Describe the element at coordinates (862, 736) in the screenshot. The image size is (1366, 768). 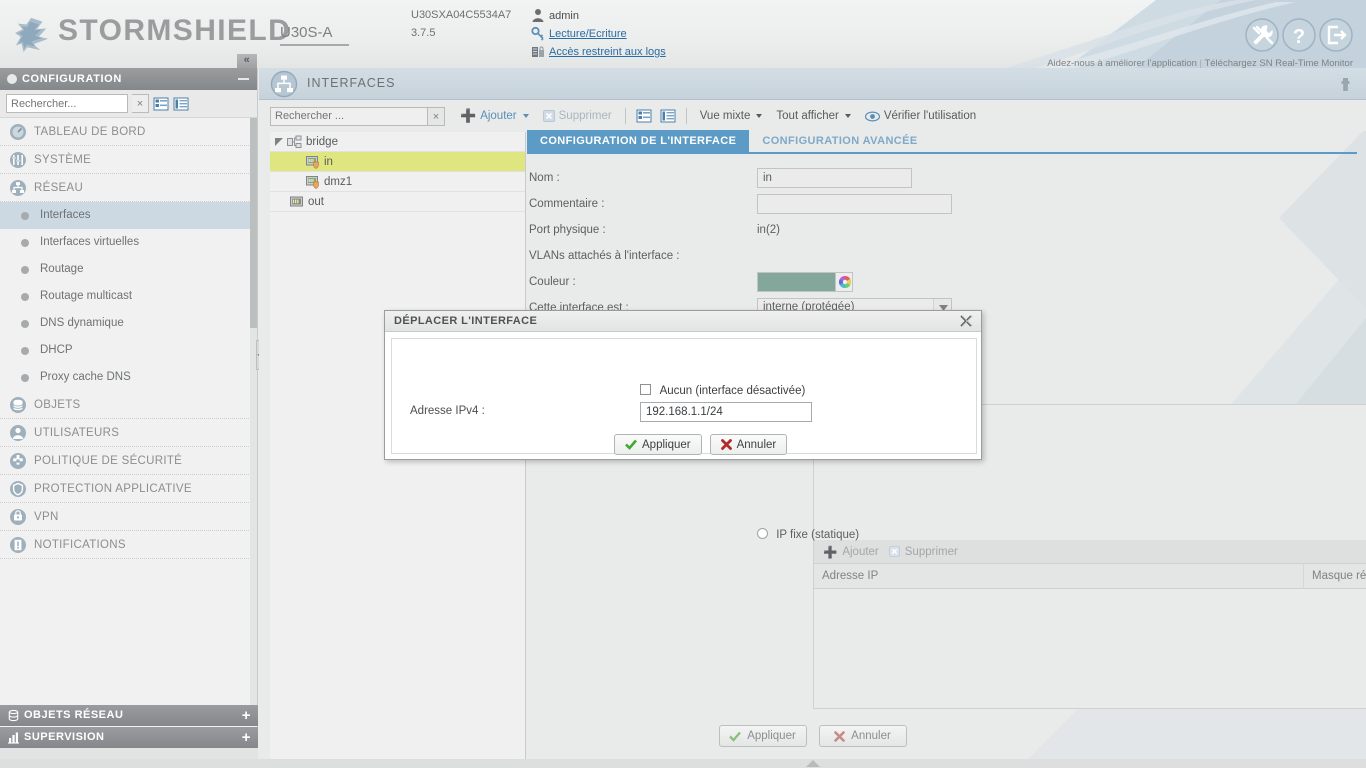
I see `cancel-button: Annuler` at that location.